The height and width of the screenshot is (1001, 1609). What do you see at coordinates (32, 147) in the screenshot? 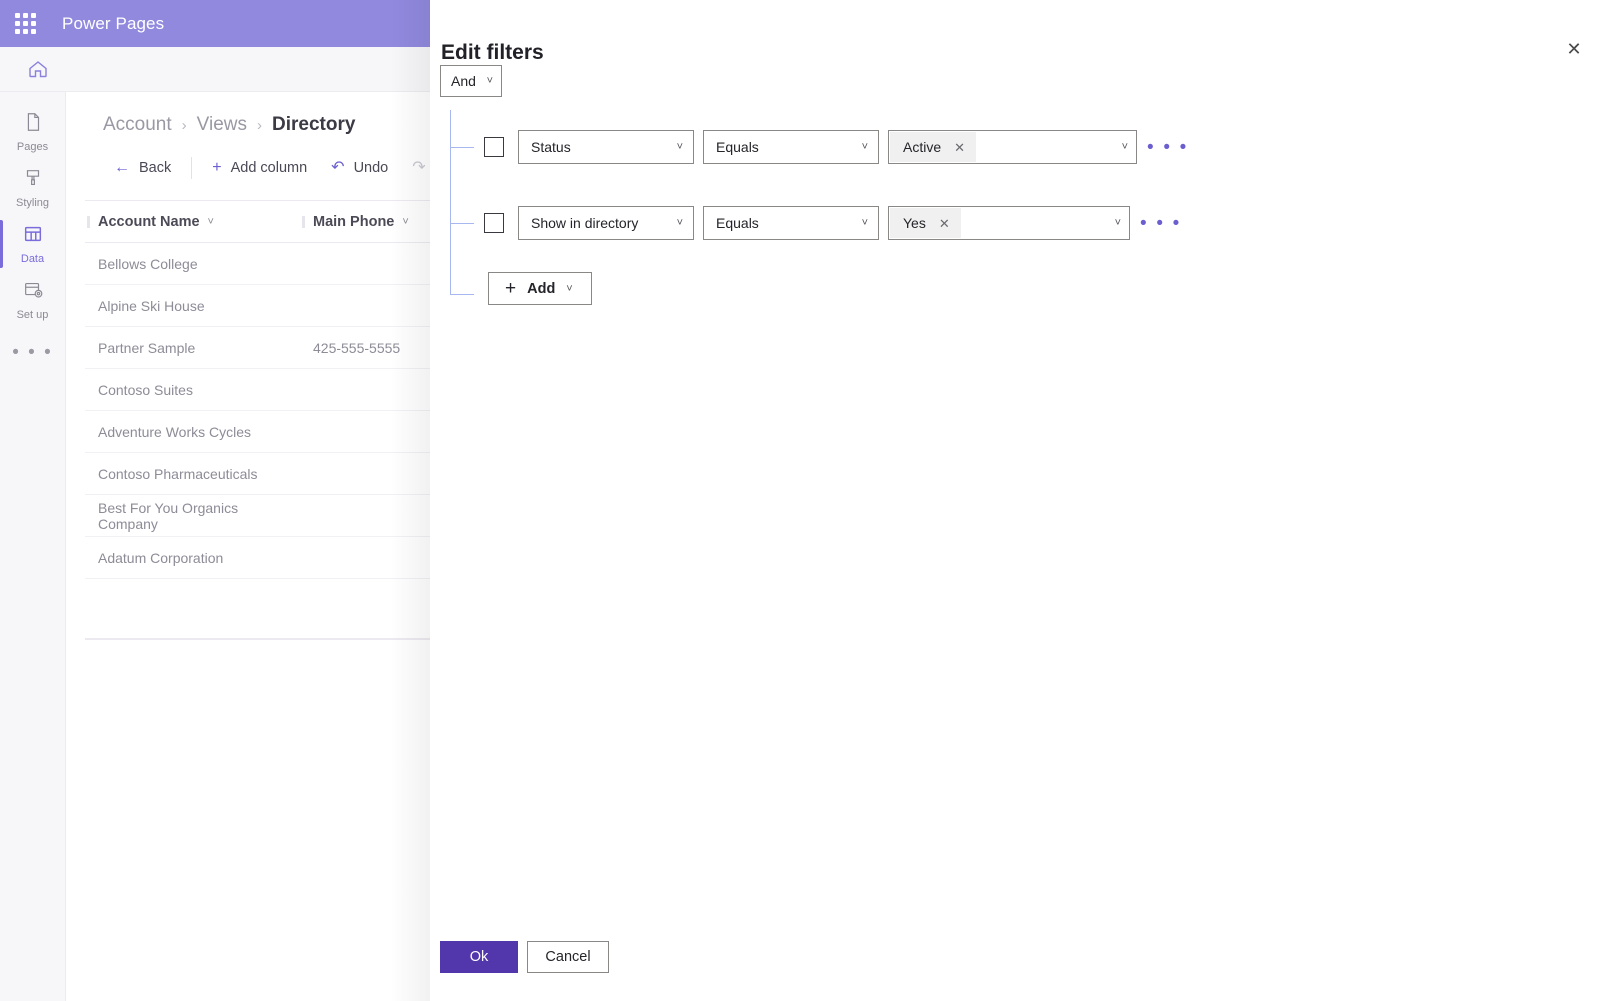
I see `sidebar-item-label: Pages` at bounding box center [32, 147].